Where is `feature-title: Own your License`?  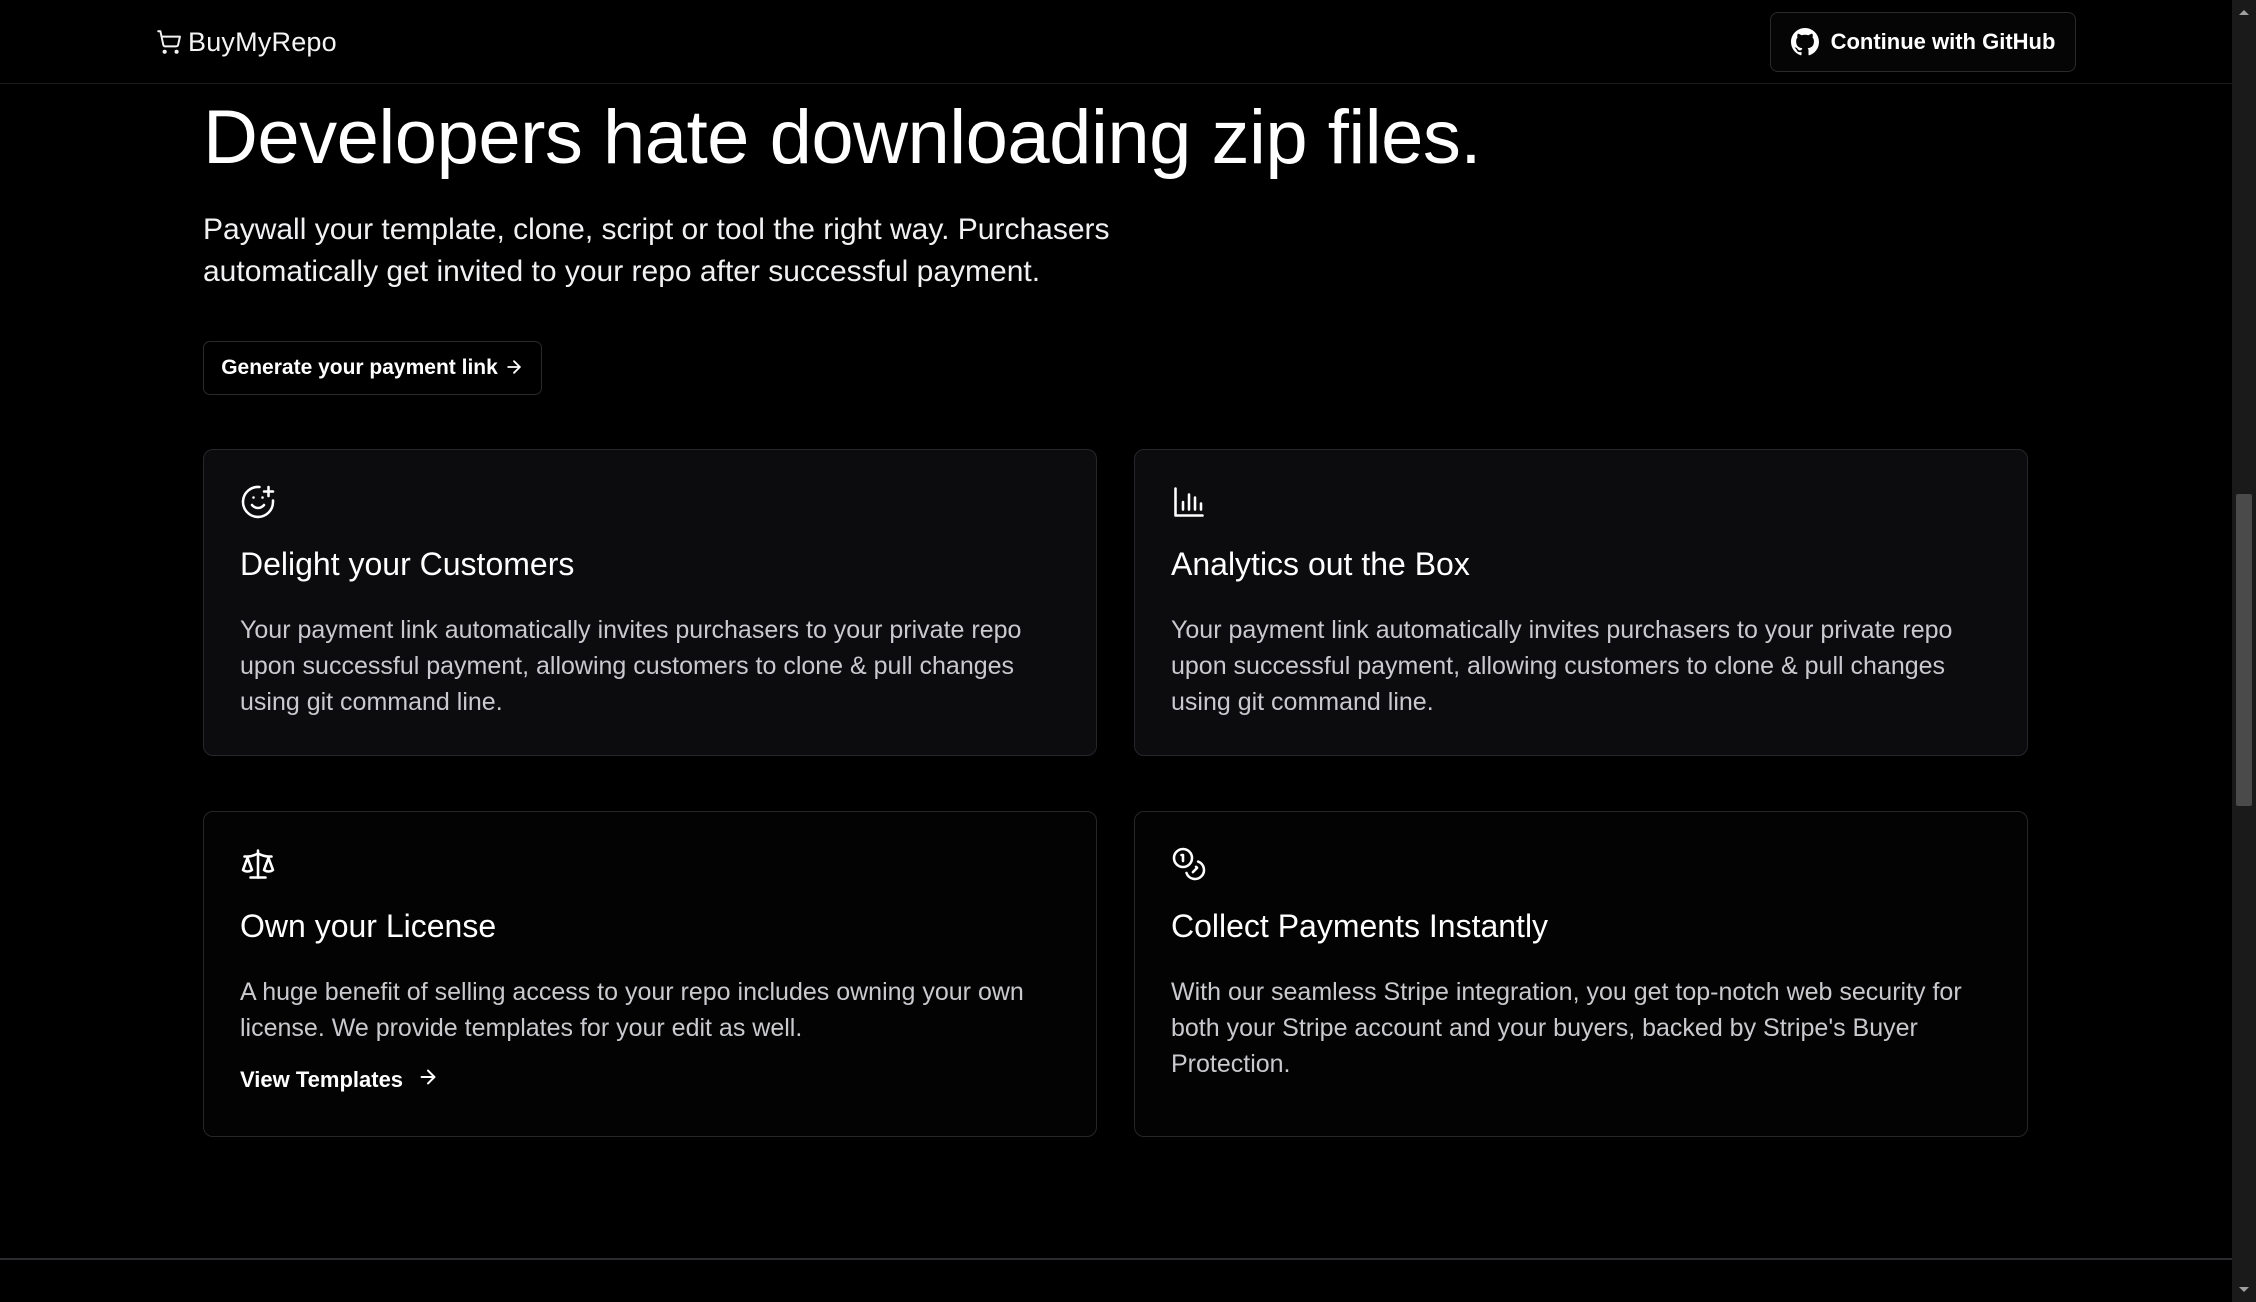 feature-title: Own your License is located at coordinates (368, 926).